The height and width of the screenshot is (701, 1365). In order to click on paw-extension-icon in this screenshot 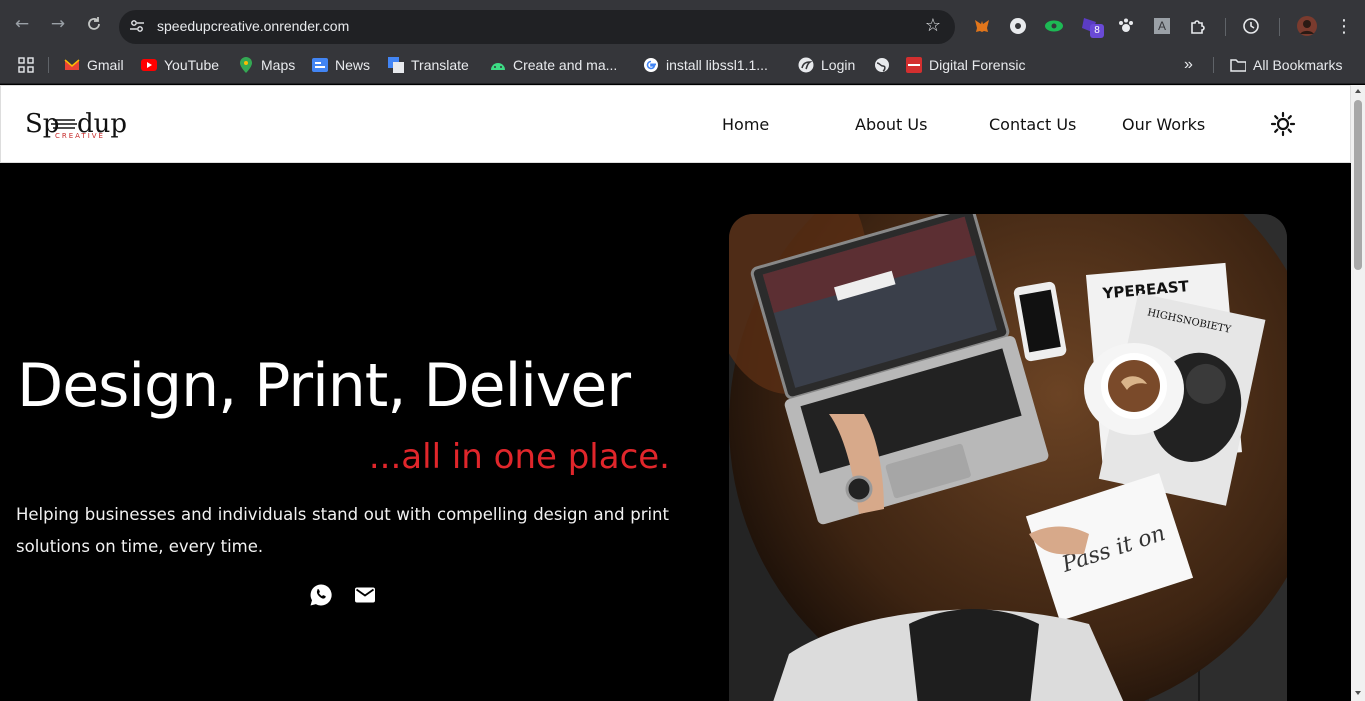, I will do `click(1126, 26)`.